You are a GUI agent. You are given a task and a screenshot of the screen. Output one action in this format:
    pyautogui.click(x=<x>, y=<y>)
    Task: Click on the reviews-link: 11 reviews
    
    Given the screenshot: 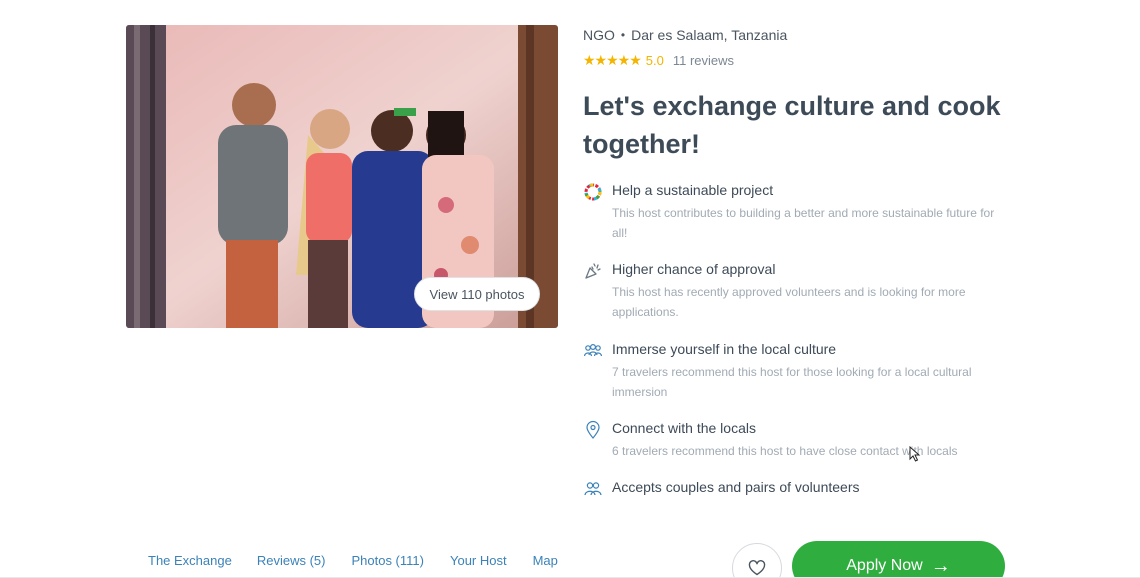 What is the action you would take?
    pyautogui.click(x=703, y=60)
    